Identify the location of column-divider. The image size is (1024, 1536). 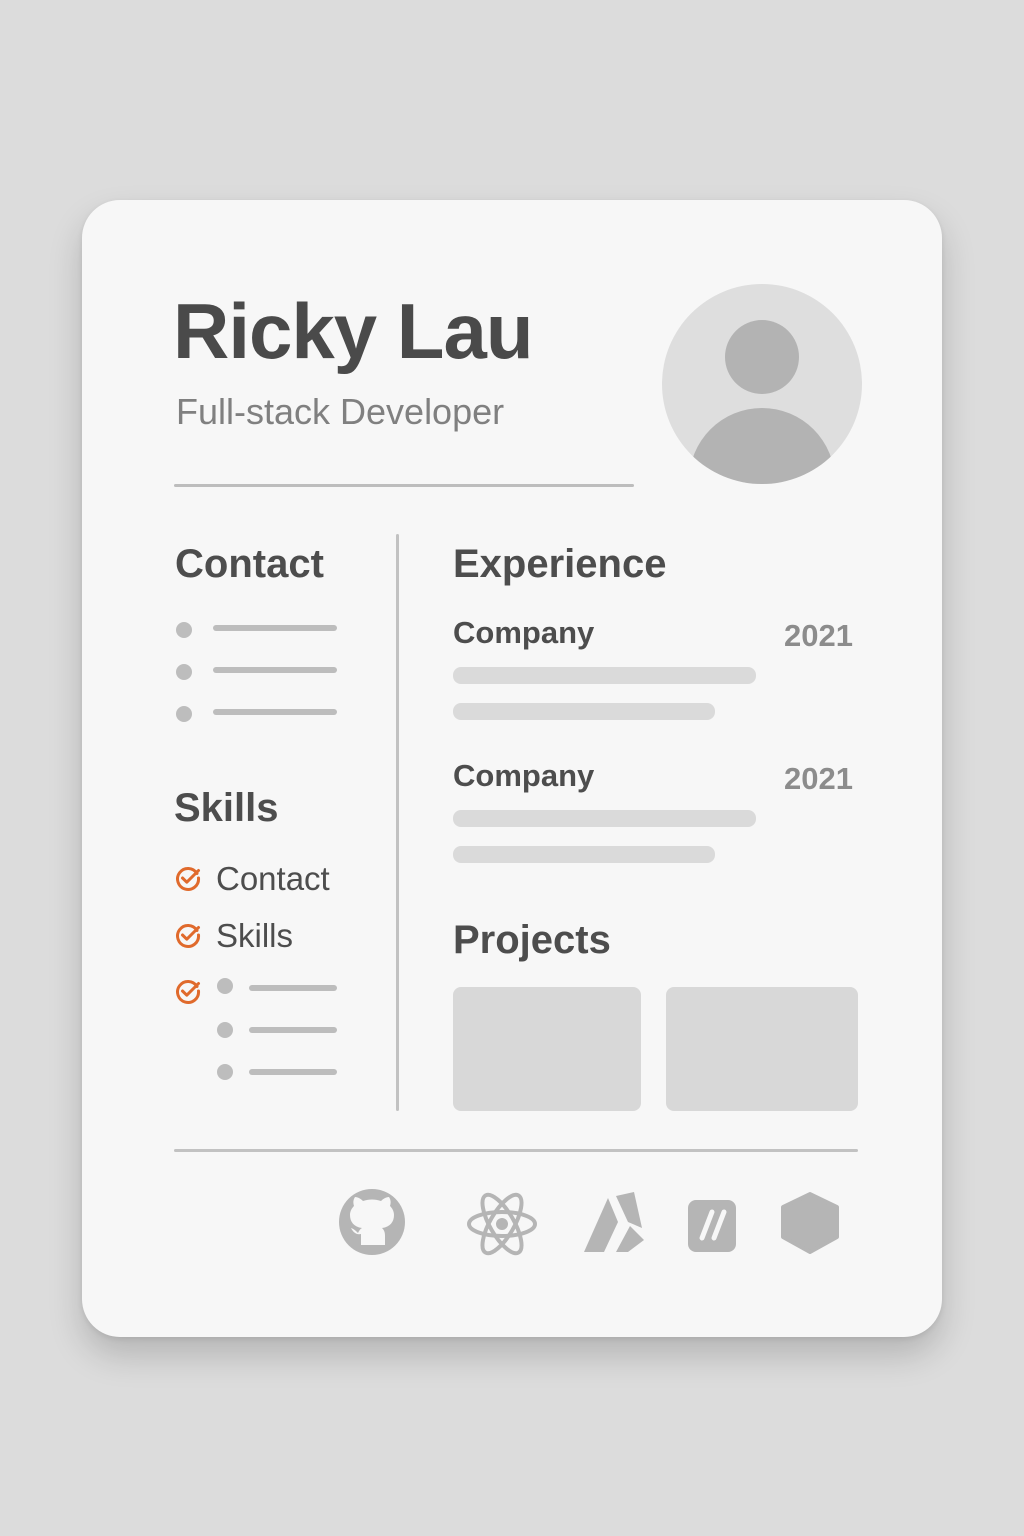
(397, 822).